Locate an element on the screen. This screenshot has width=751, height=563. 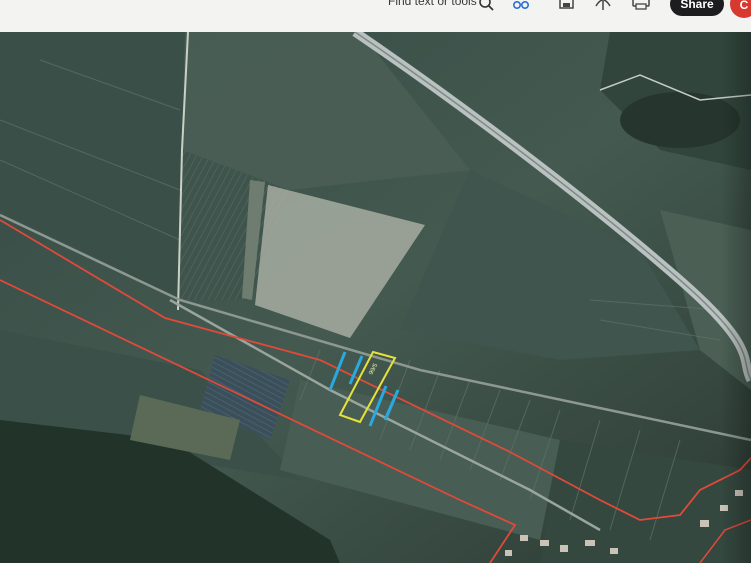
search-icon is located at coordinates (487, 8).